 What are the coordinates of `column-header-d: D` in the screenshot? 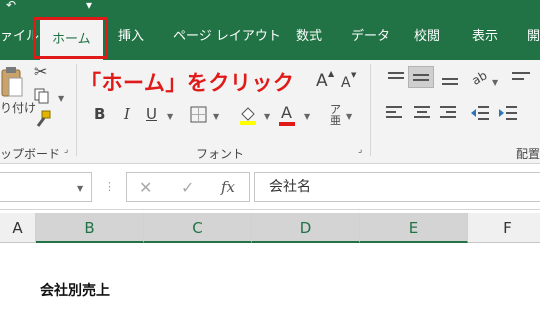 It's located at (306, 228).